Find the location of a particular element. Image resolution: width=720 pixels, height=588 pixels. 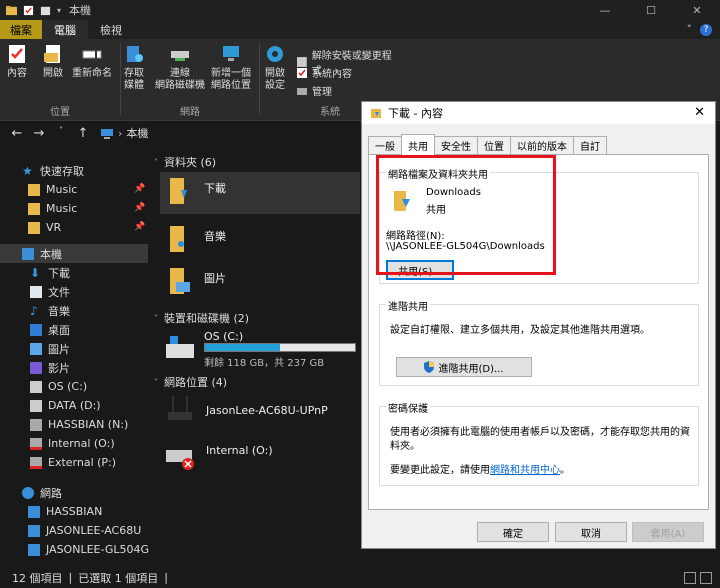

open-settings-button: 開啟 設定 is located at coordinates (275, 67).